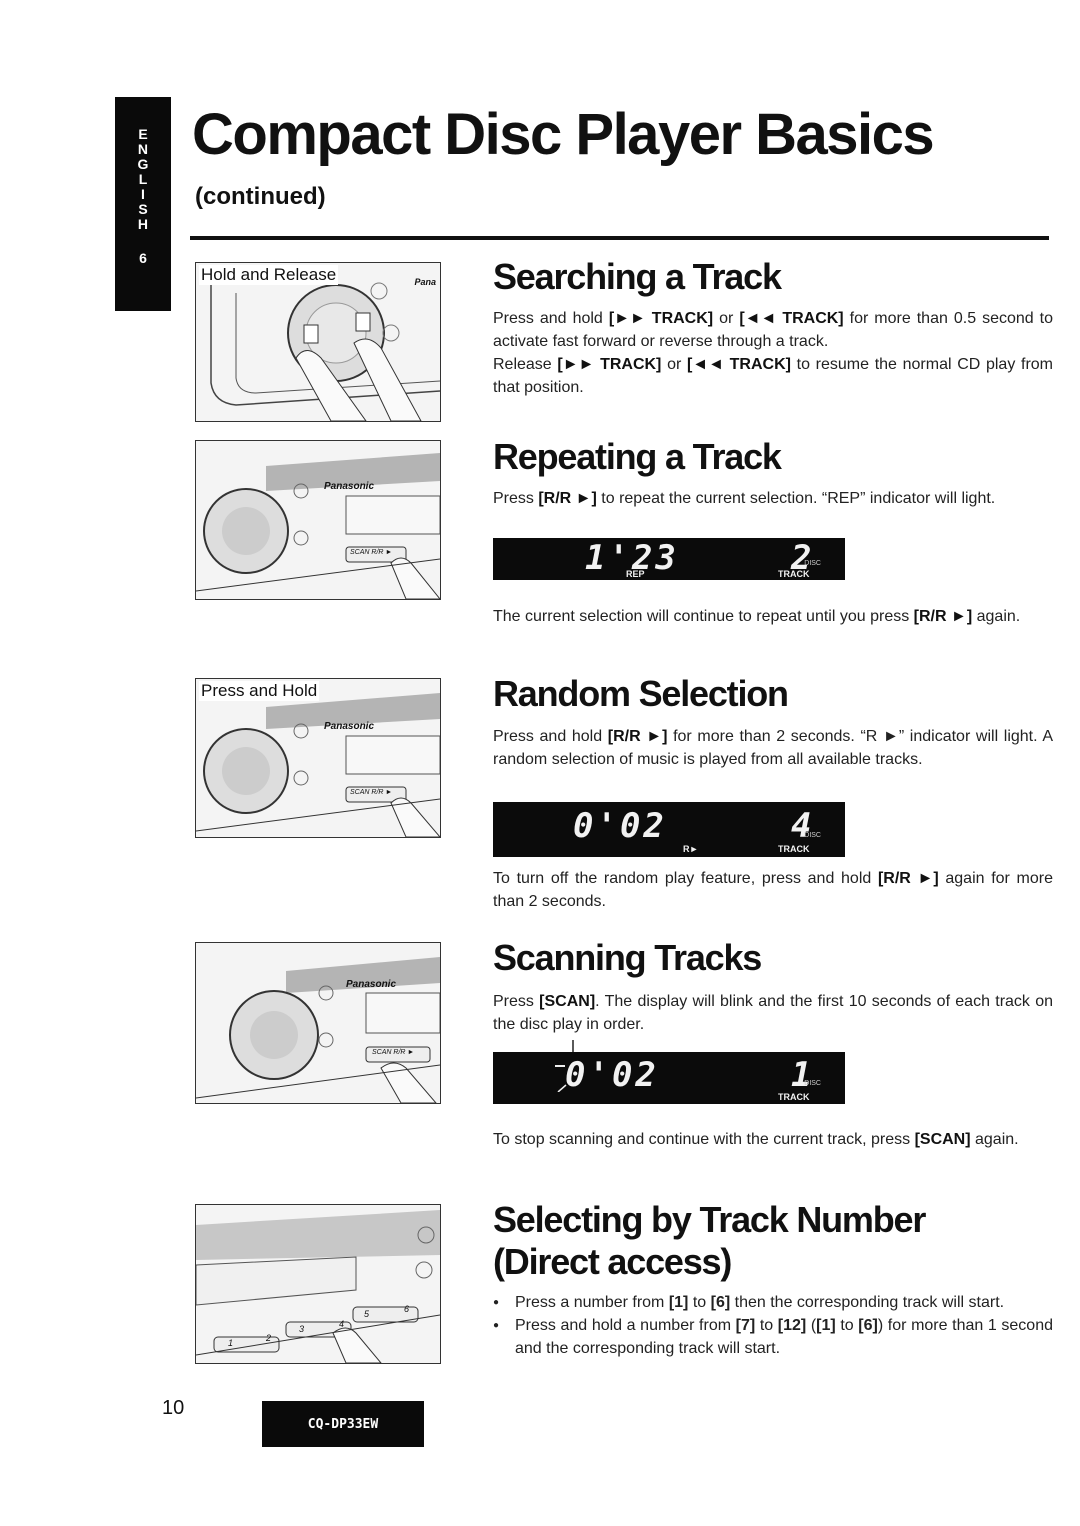 Image resolution: width=1080 pixels, height=1526 pixels. I want to click on heading-scanning: Scanning Tracks, so click(627, 957).